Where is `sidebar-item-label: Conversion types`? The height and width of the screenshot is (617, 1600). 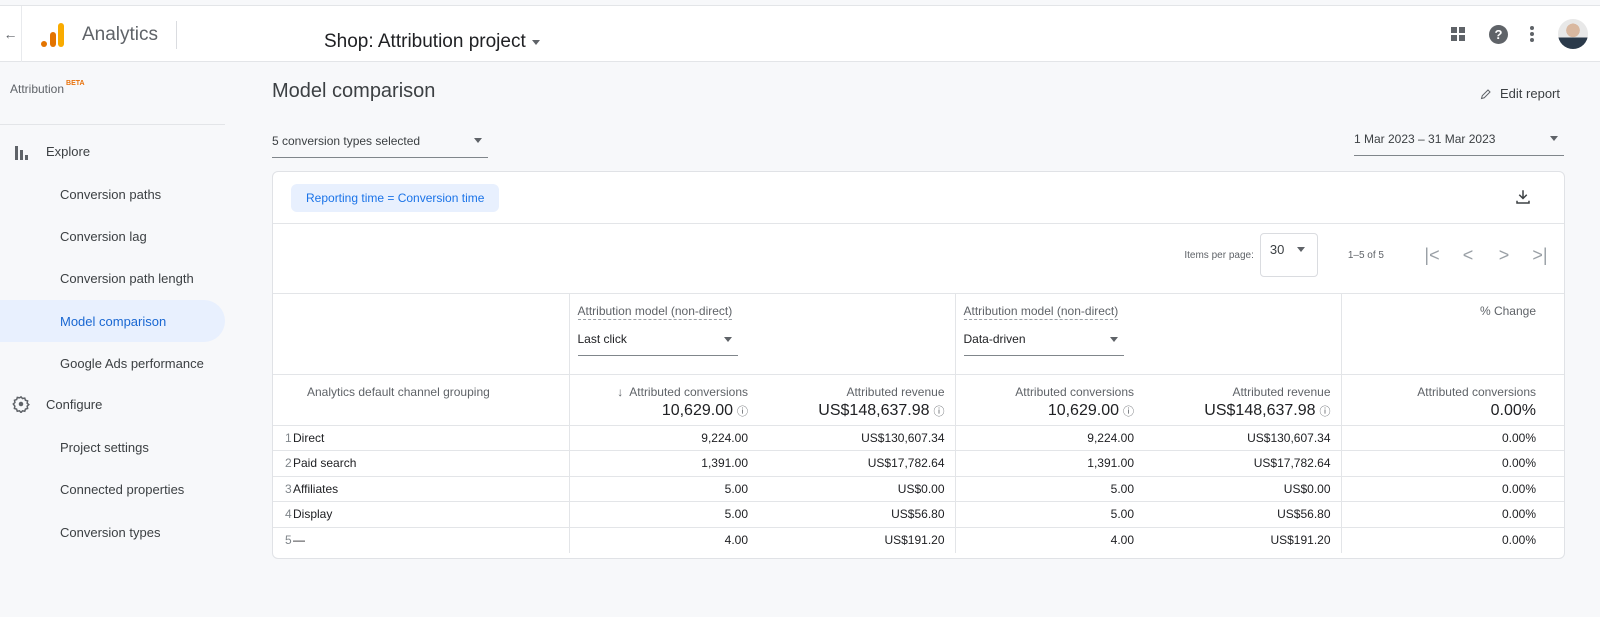 sidebar-item-label: Conversion types is located at coordinates (110, 532).